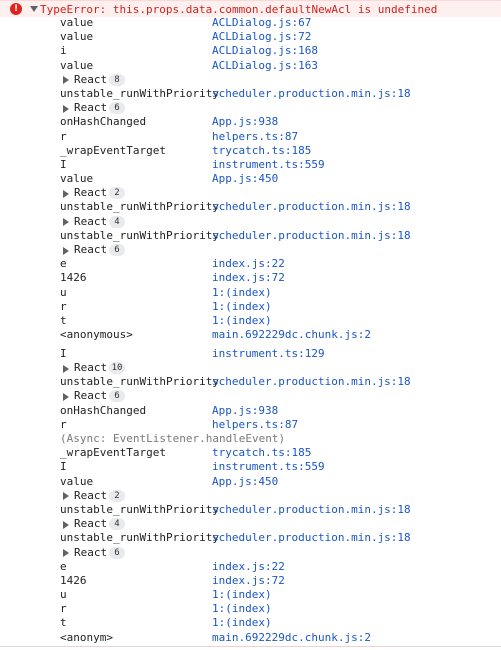 This screenshot has height=650, width=501. Describe the element at coordinates (261, 37) in the screenshot. I see `frame-source-link: ACLDialog.js:72` at that location.